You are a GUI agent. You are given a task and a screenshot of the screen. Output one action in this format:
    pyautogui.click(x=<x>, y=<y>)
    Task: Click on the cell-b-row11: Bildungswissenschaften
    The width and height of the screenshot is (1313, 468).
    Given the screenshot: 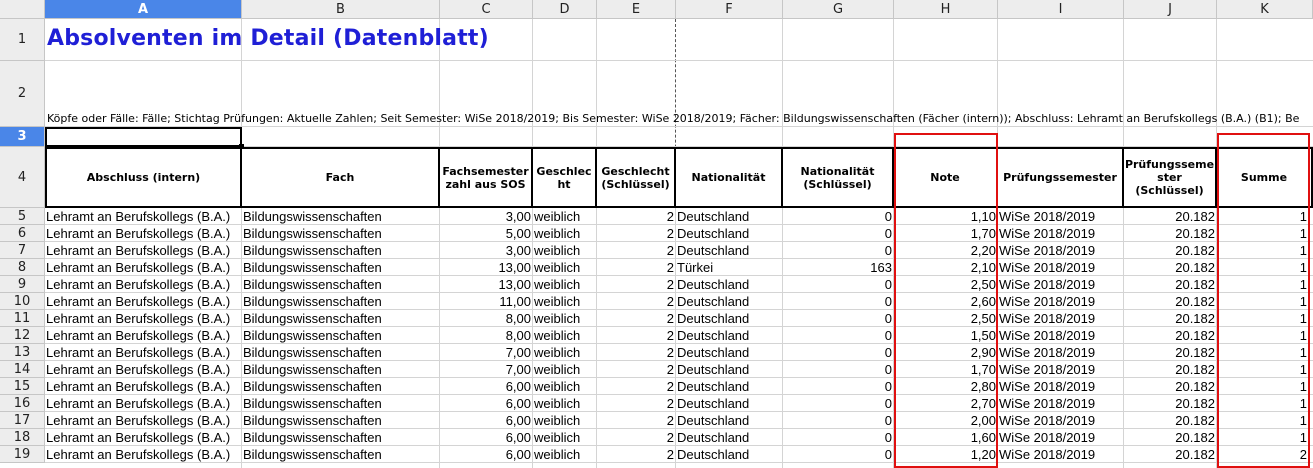 What is the action you would take?
    pyautogui.click(x=340, y=318)
    